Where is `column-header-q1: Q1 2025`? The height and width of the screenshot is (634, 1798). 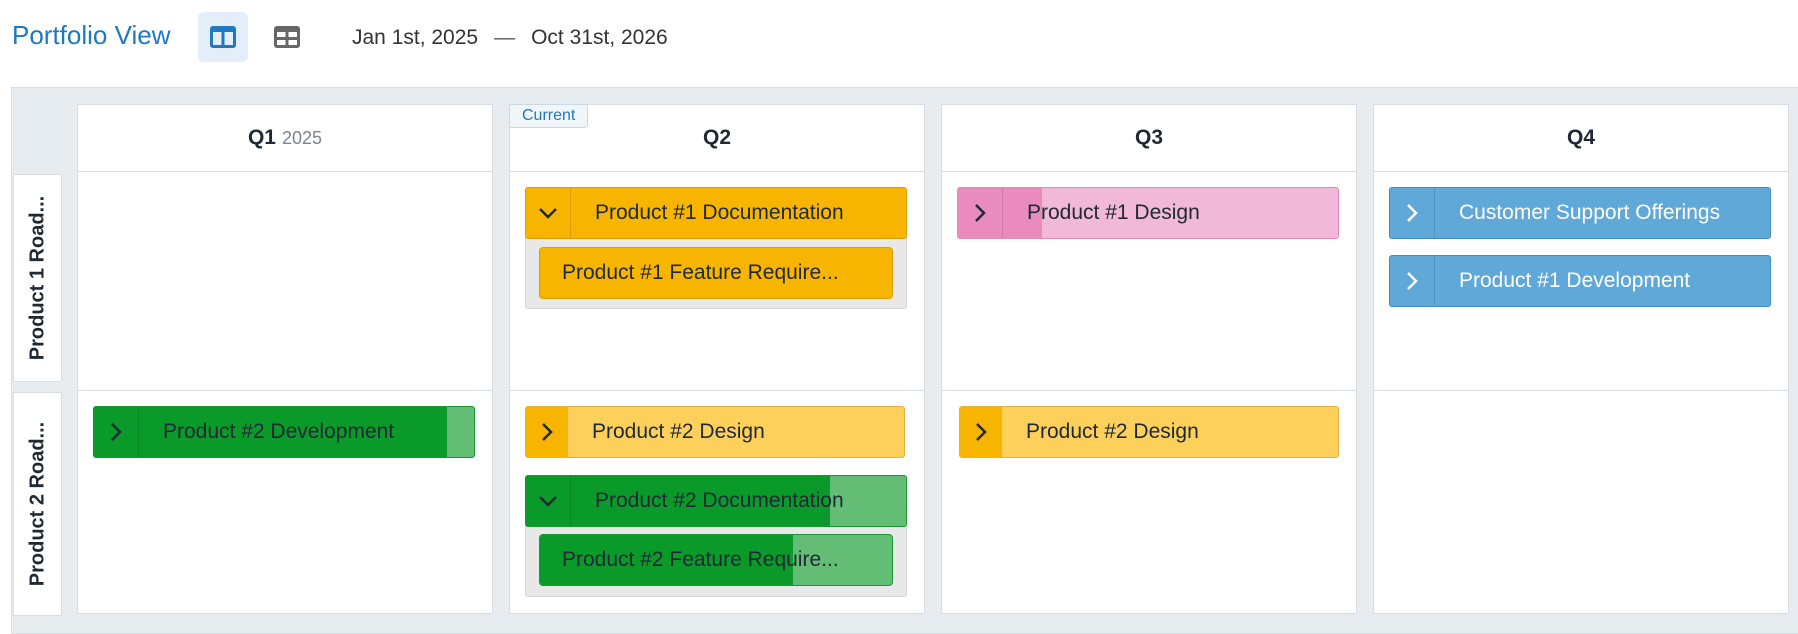 column-header-q1: Q1 2025 is located at coordinates (285, 138).